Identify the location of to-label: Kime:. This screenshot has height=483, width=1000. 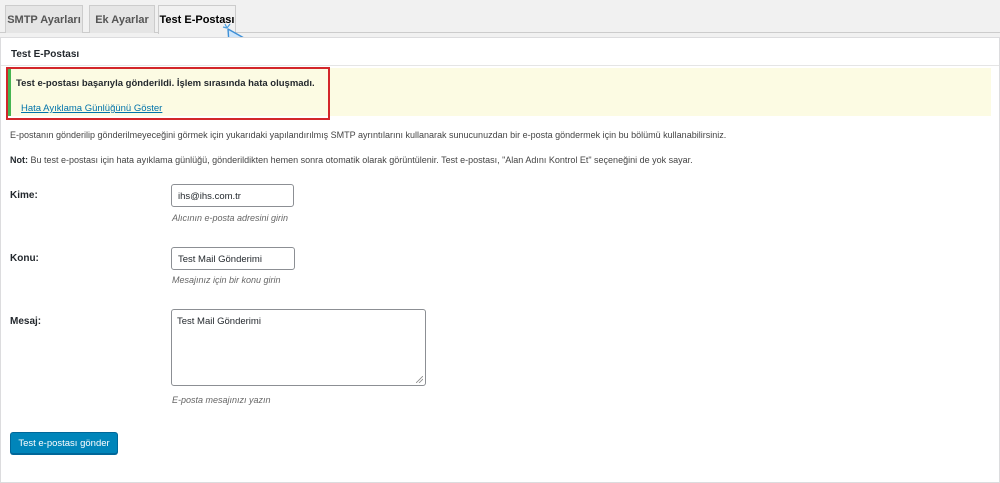
(24, 195).